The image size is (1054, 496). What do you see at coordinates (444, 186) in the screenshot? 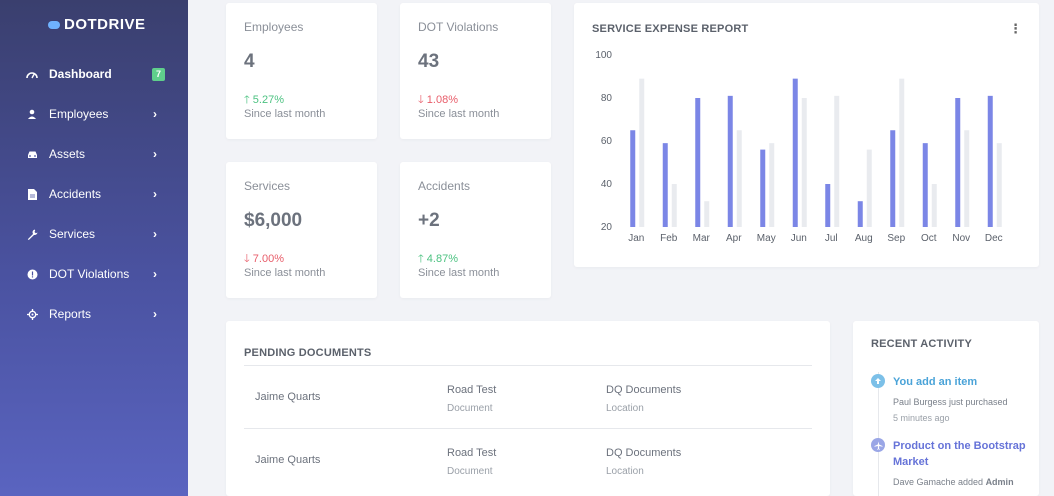
I see `stat-title: Accidents` at bounding box center [444, 186].